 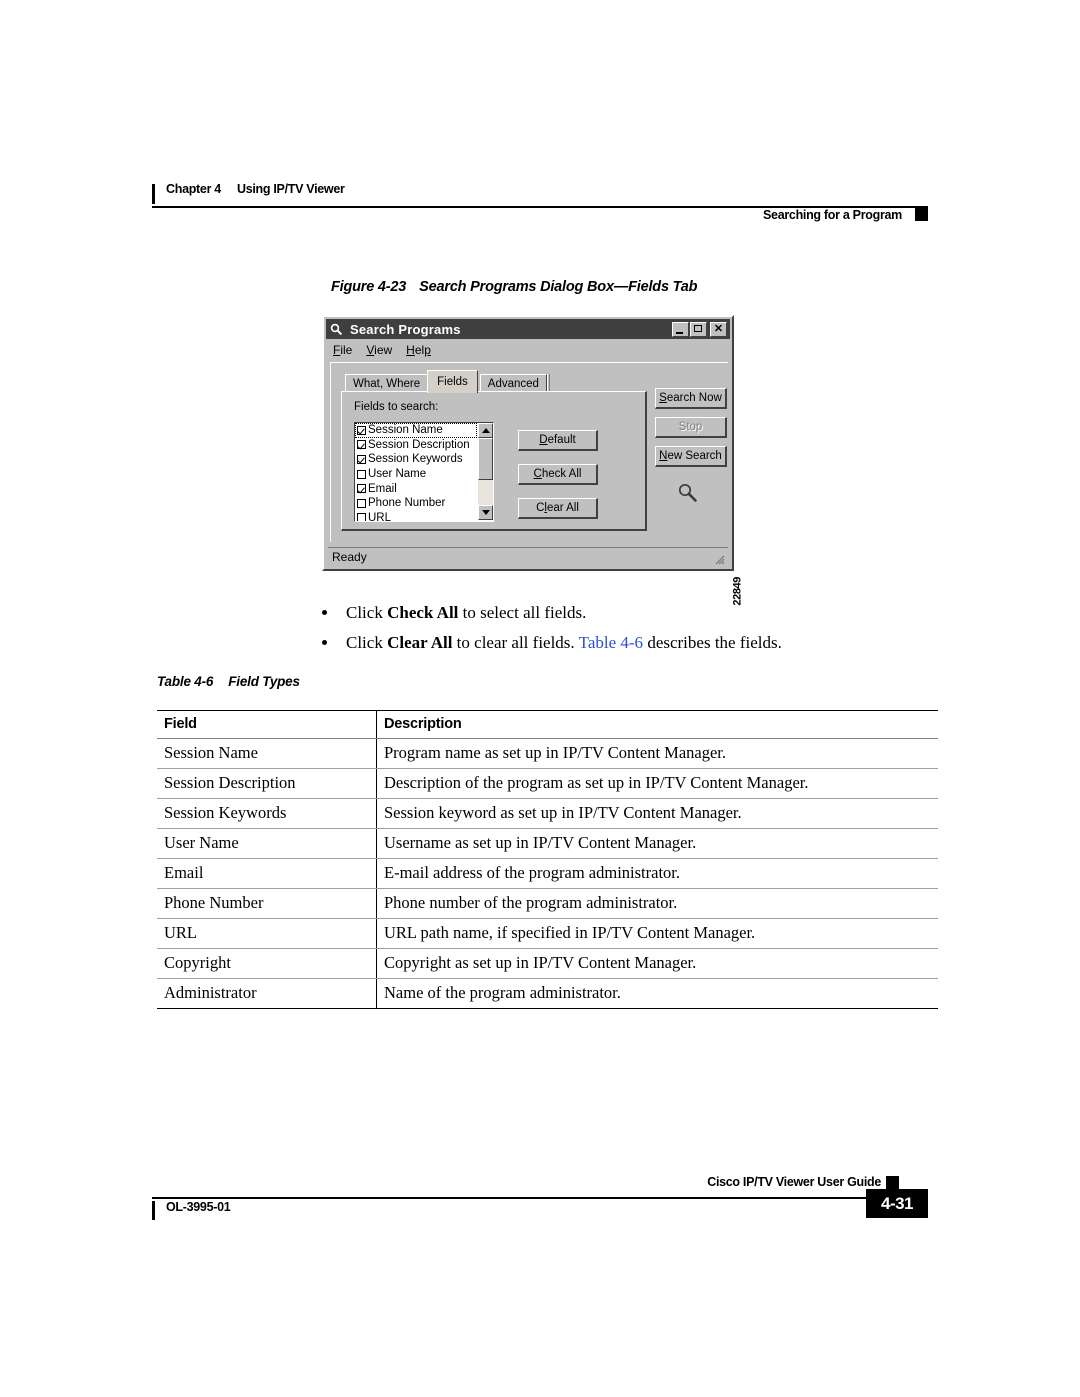 I want to click on header-chapter: Chapter 4 Using IP/TV Viewer, so click(x=255, y=189).